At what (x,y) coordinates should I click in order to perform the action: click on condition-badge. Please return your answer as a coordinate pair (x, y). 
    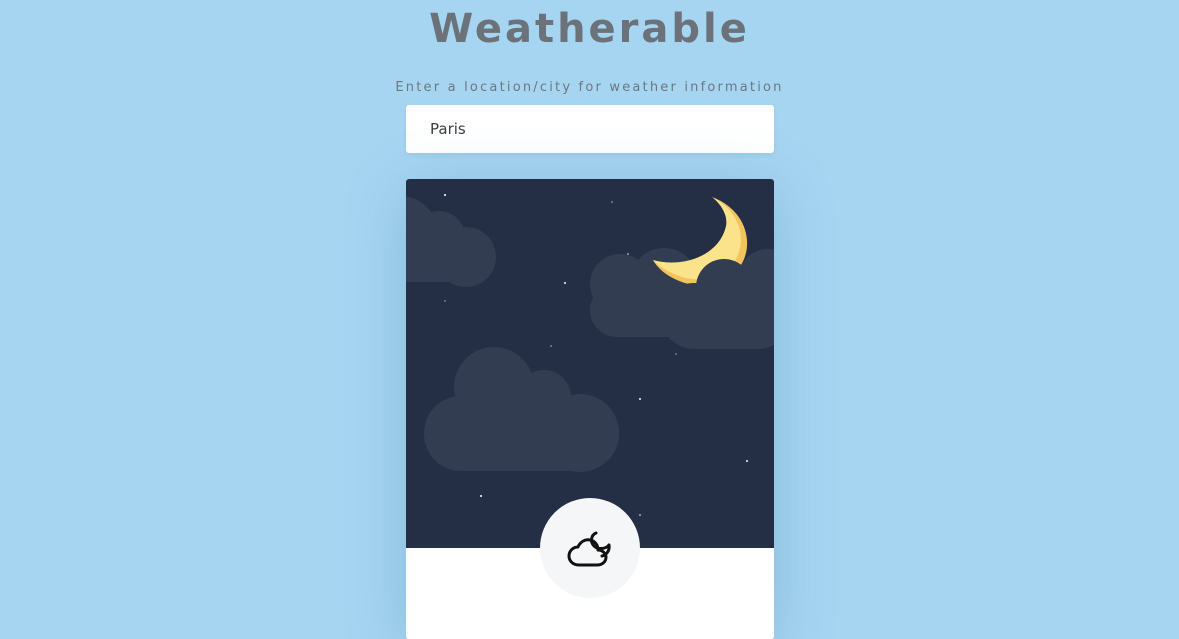
    Looking at the image, I should click on (590, 548).